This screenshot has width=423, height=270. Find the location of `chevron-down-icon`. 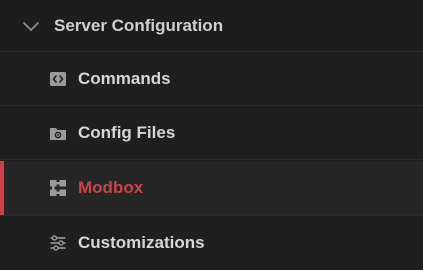

chevron-down-icon is located at coordinates (31, 26).